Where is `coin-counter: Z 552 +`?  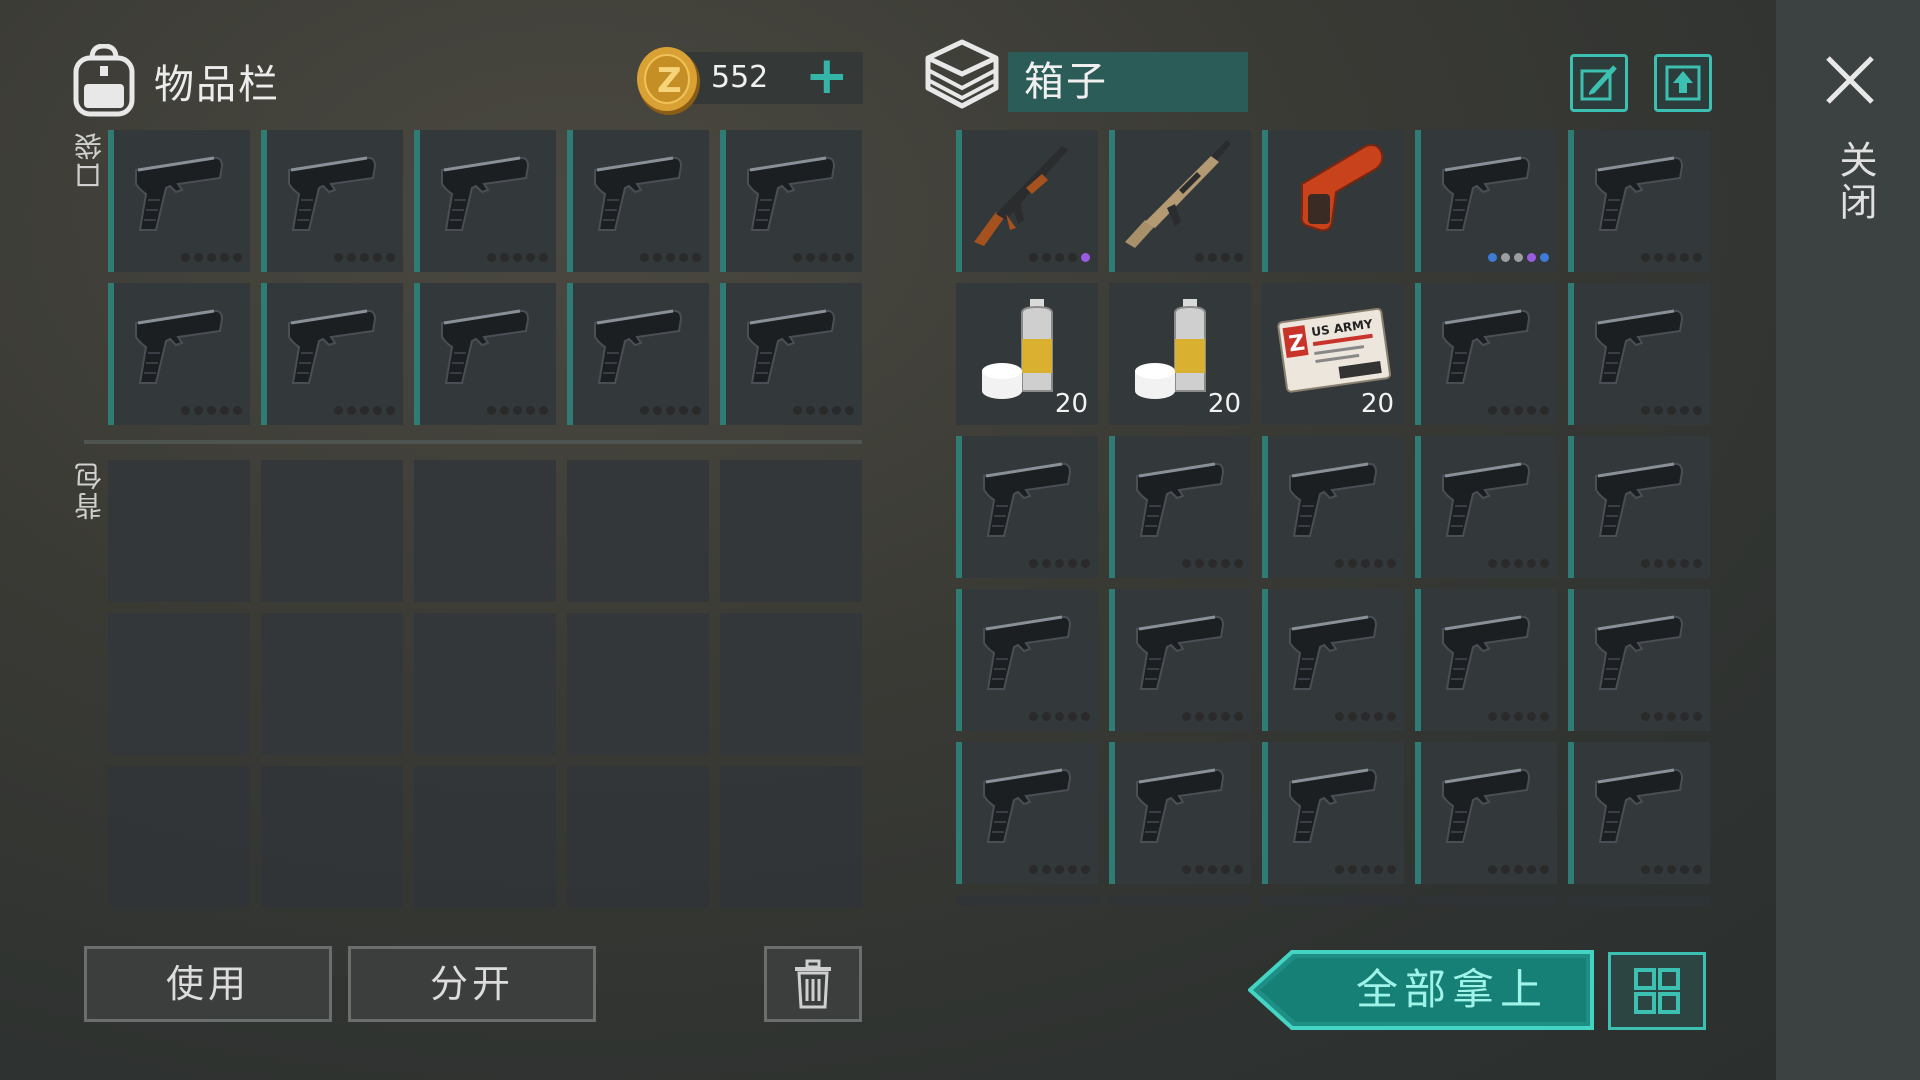
coin-counter: Z 552 + is located at coordinates (749, 79).